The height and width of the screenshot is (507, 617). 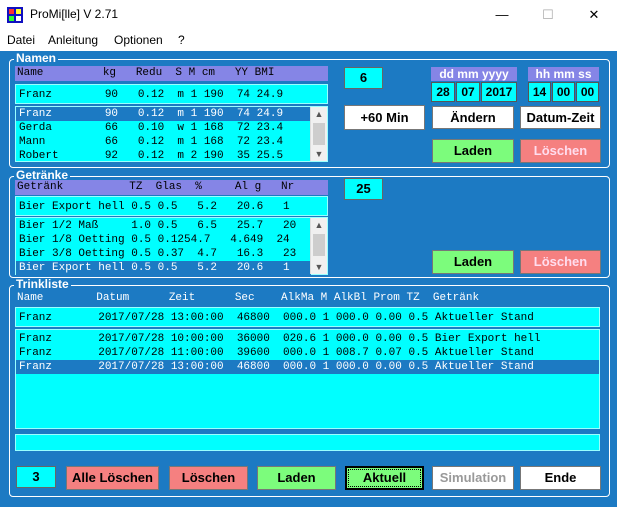 I want to click on minimize-button: —, so click(x=502, y=15).